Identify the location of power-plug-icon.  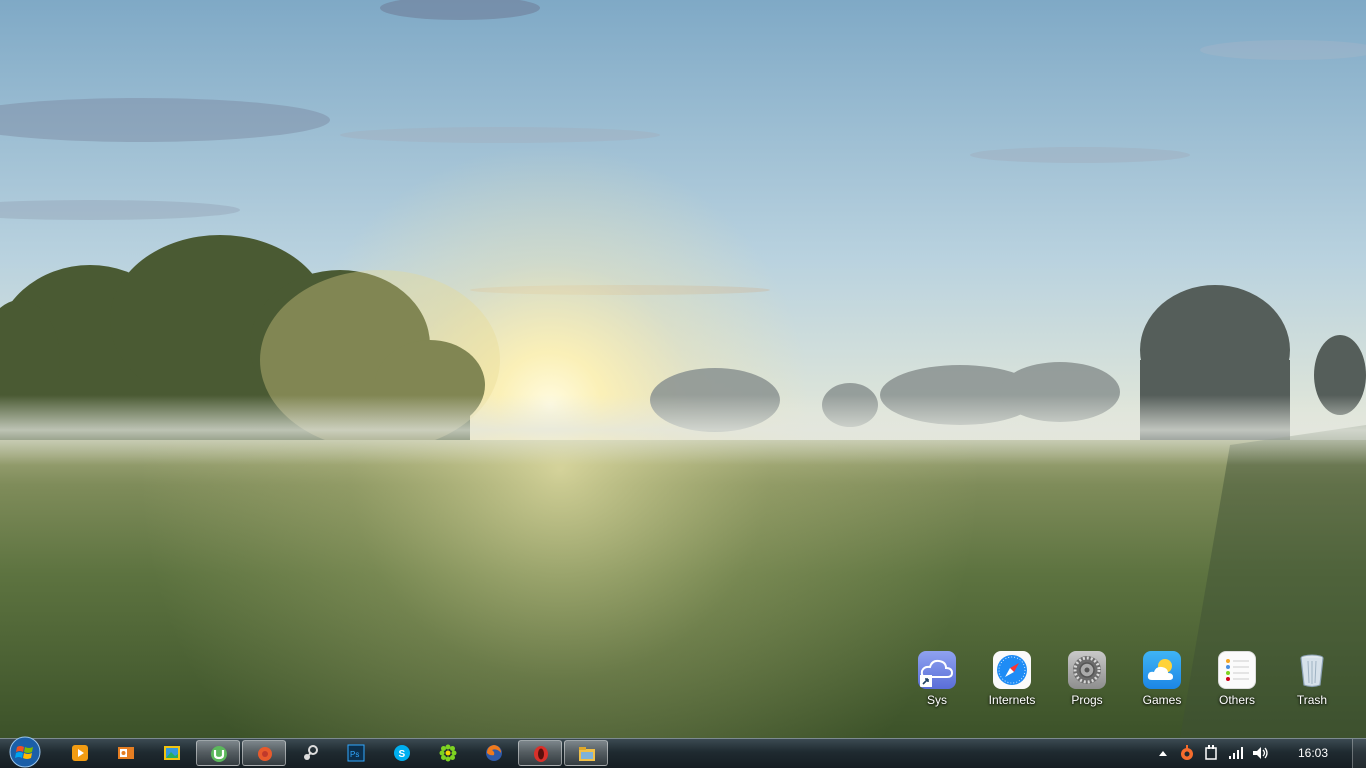
(1211, 752).